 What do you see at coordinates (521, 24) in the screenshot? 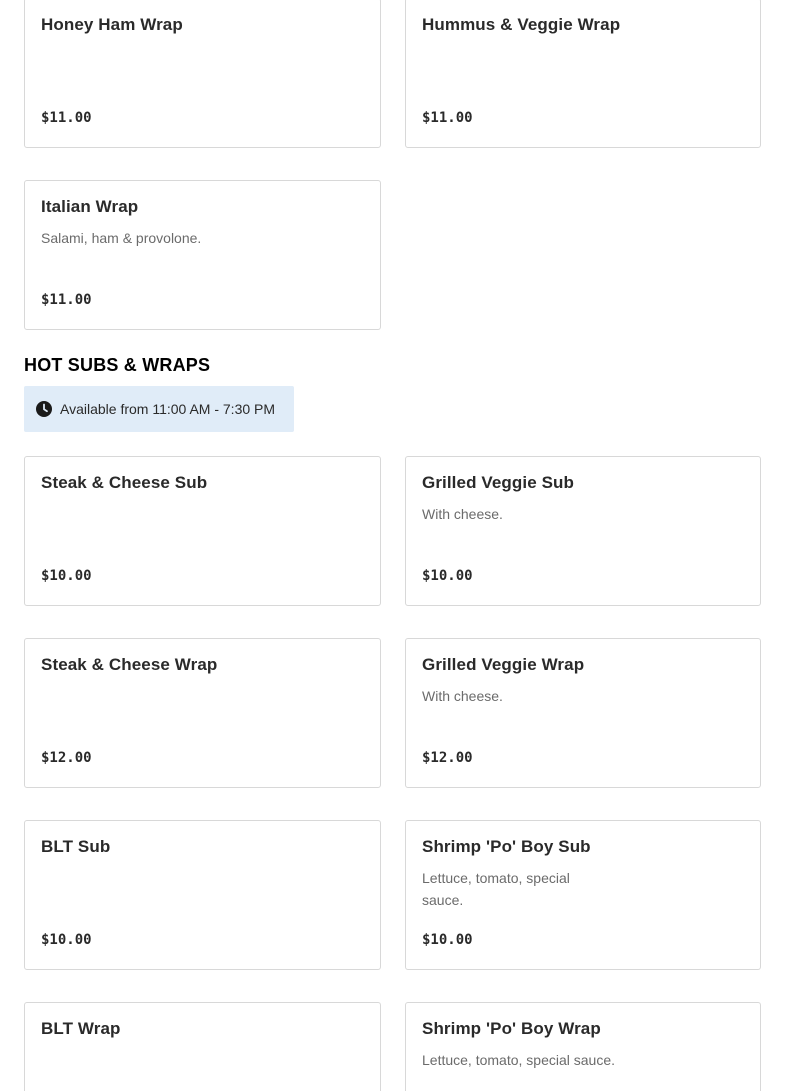
I see `item-name: Hummus & Veggie Wrap` at bounding box center [521, 24].